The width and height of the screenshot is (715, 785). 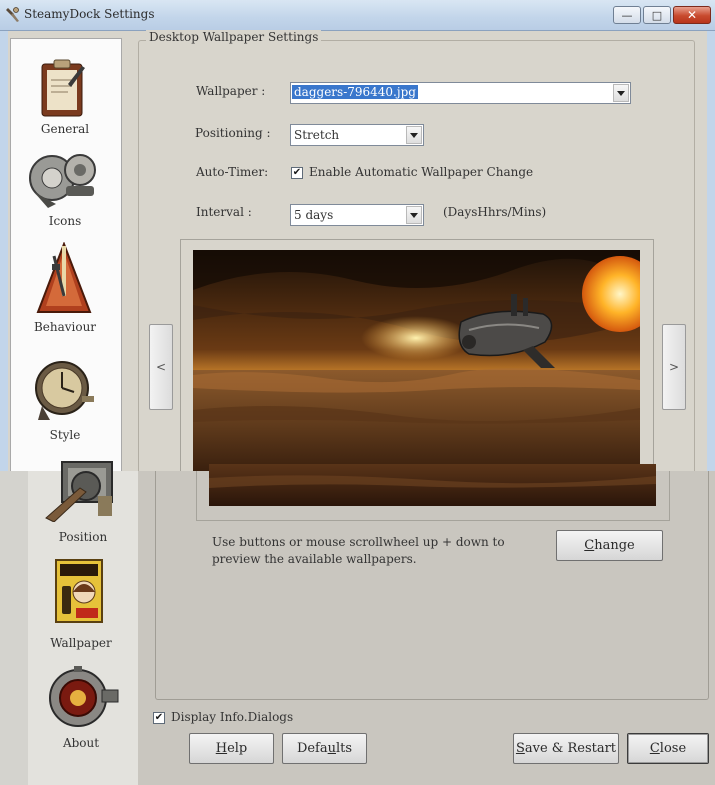 I want to click on desert-sand-picture, so click(x=432, y=485).